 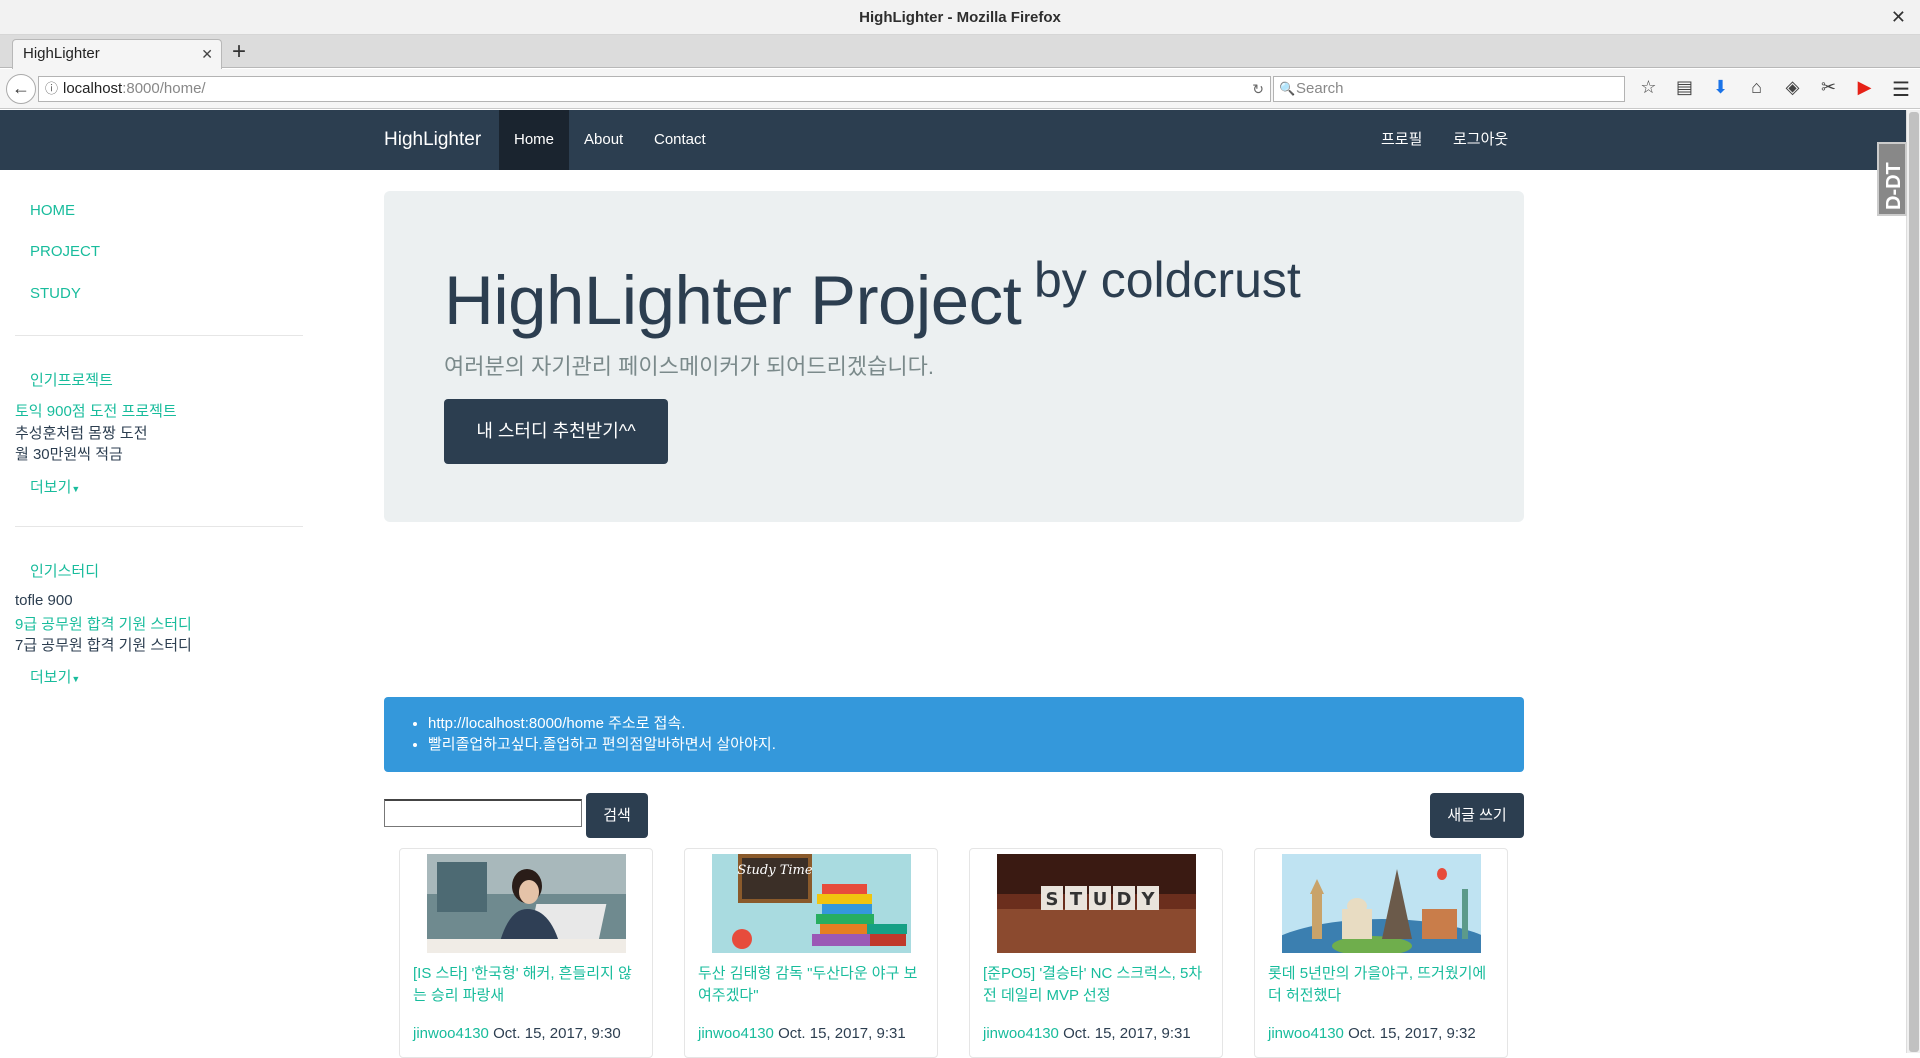 I want to click on recommend-study-button: 내 스터디 추천받기^^, so click(x=556, y=431).